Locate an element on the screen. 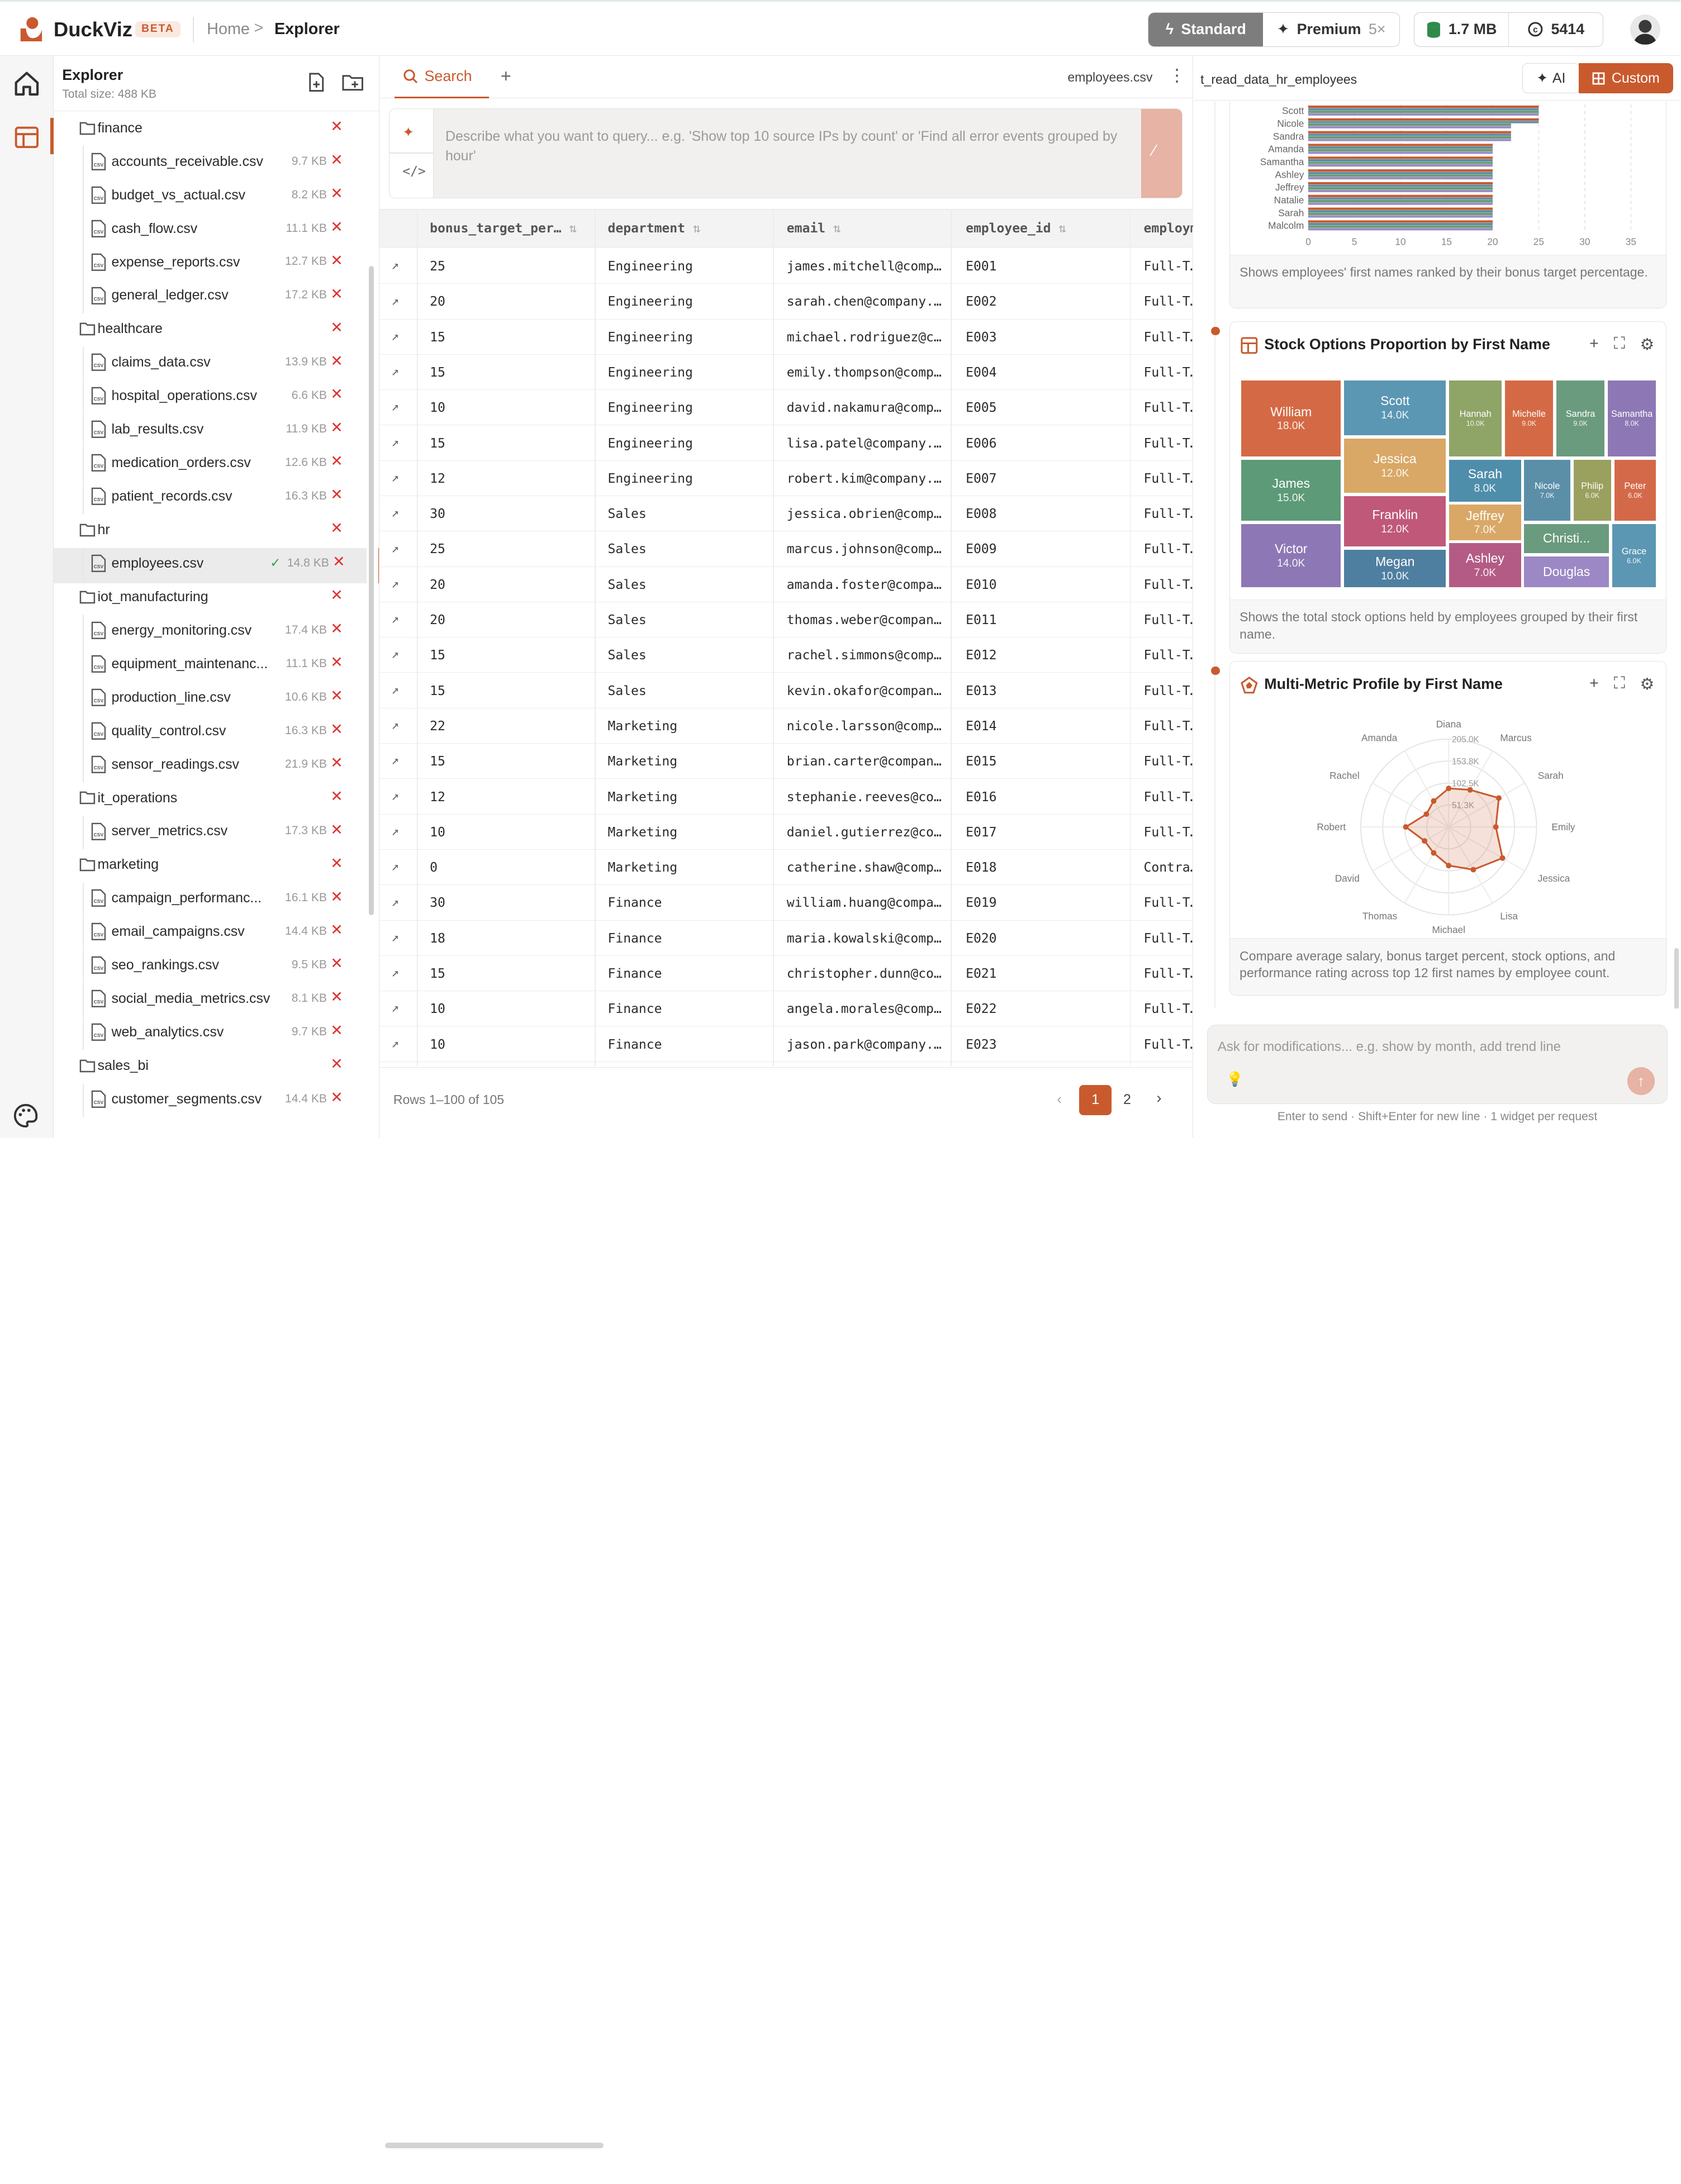  add-tab-button: + is located at coordinates (506, 76).